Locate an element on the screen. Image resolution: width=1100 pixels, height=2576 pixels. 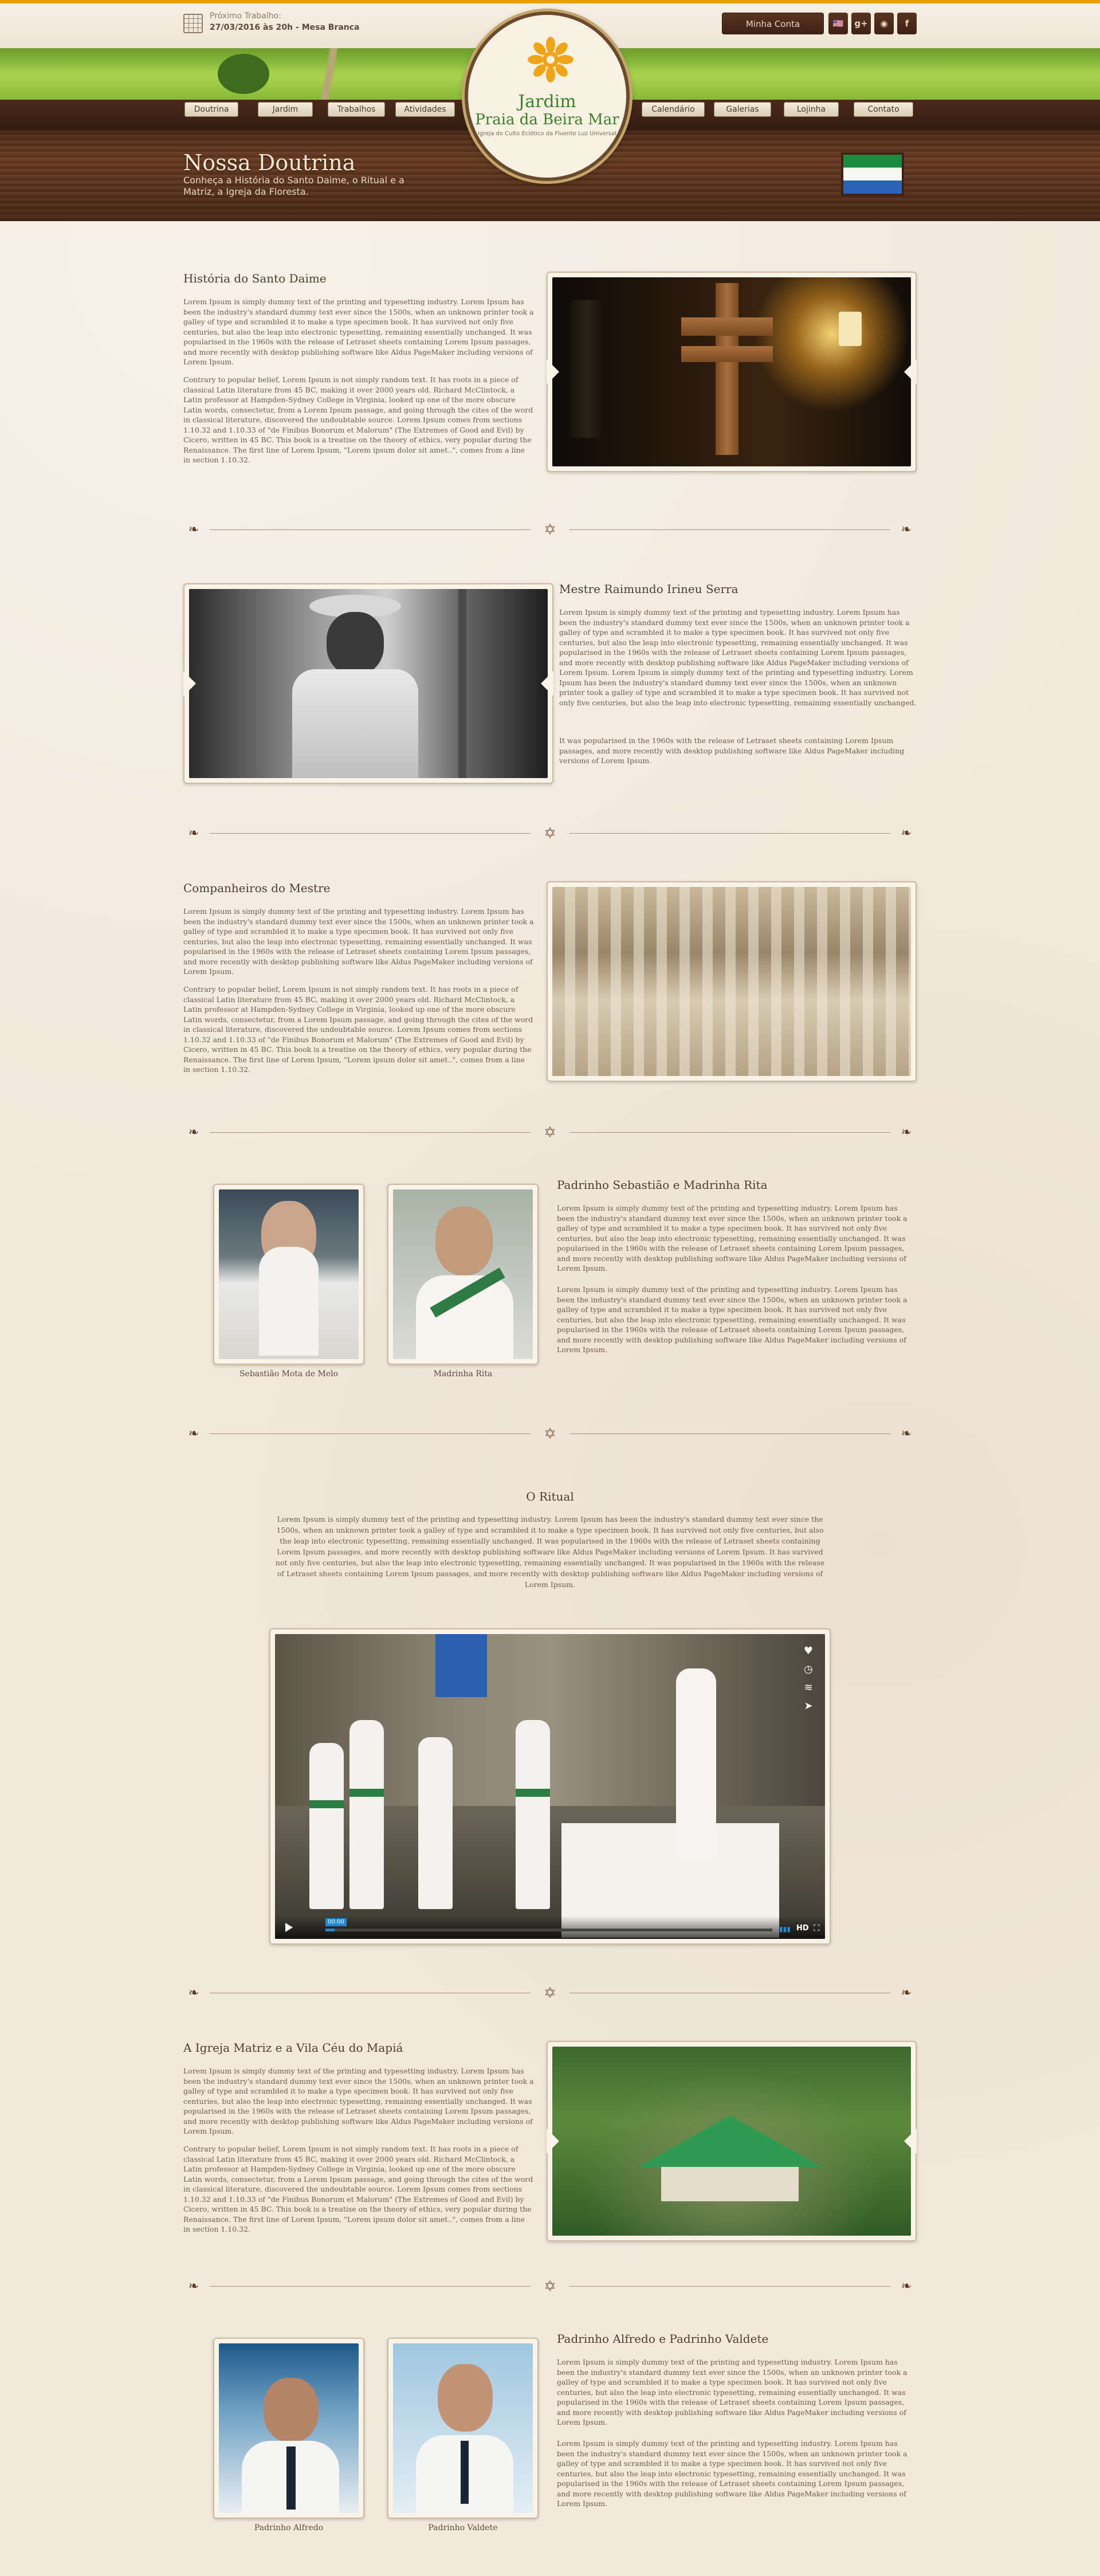
mestre-irineu-photo is located at coordinates (368, 684).